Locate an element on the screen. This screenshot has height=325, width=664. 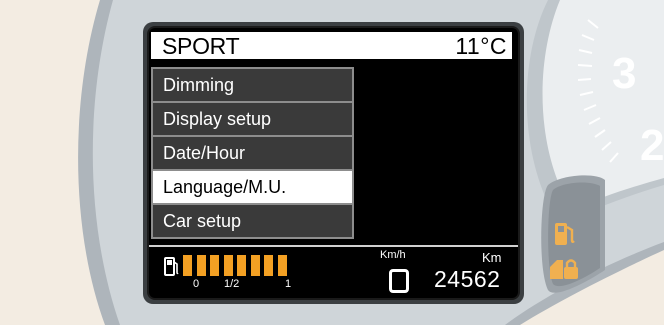
speed-unit-label: Km/h is located at coordinates (393, 255).